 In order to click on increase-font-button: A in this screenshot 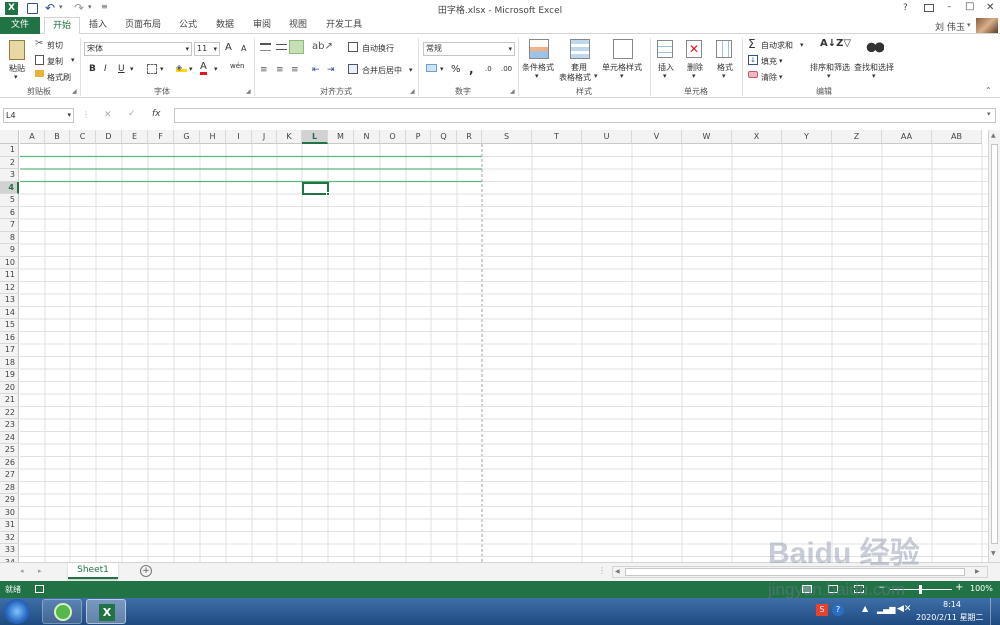, I will do `click(228, 47)`.